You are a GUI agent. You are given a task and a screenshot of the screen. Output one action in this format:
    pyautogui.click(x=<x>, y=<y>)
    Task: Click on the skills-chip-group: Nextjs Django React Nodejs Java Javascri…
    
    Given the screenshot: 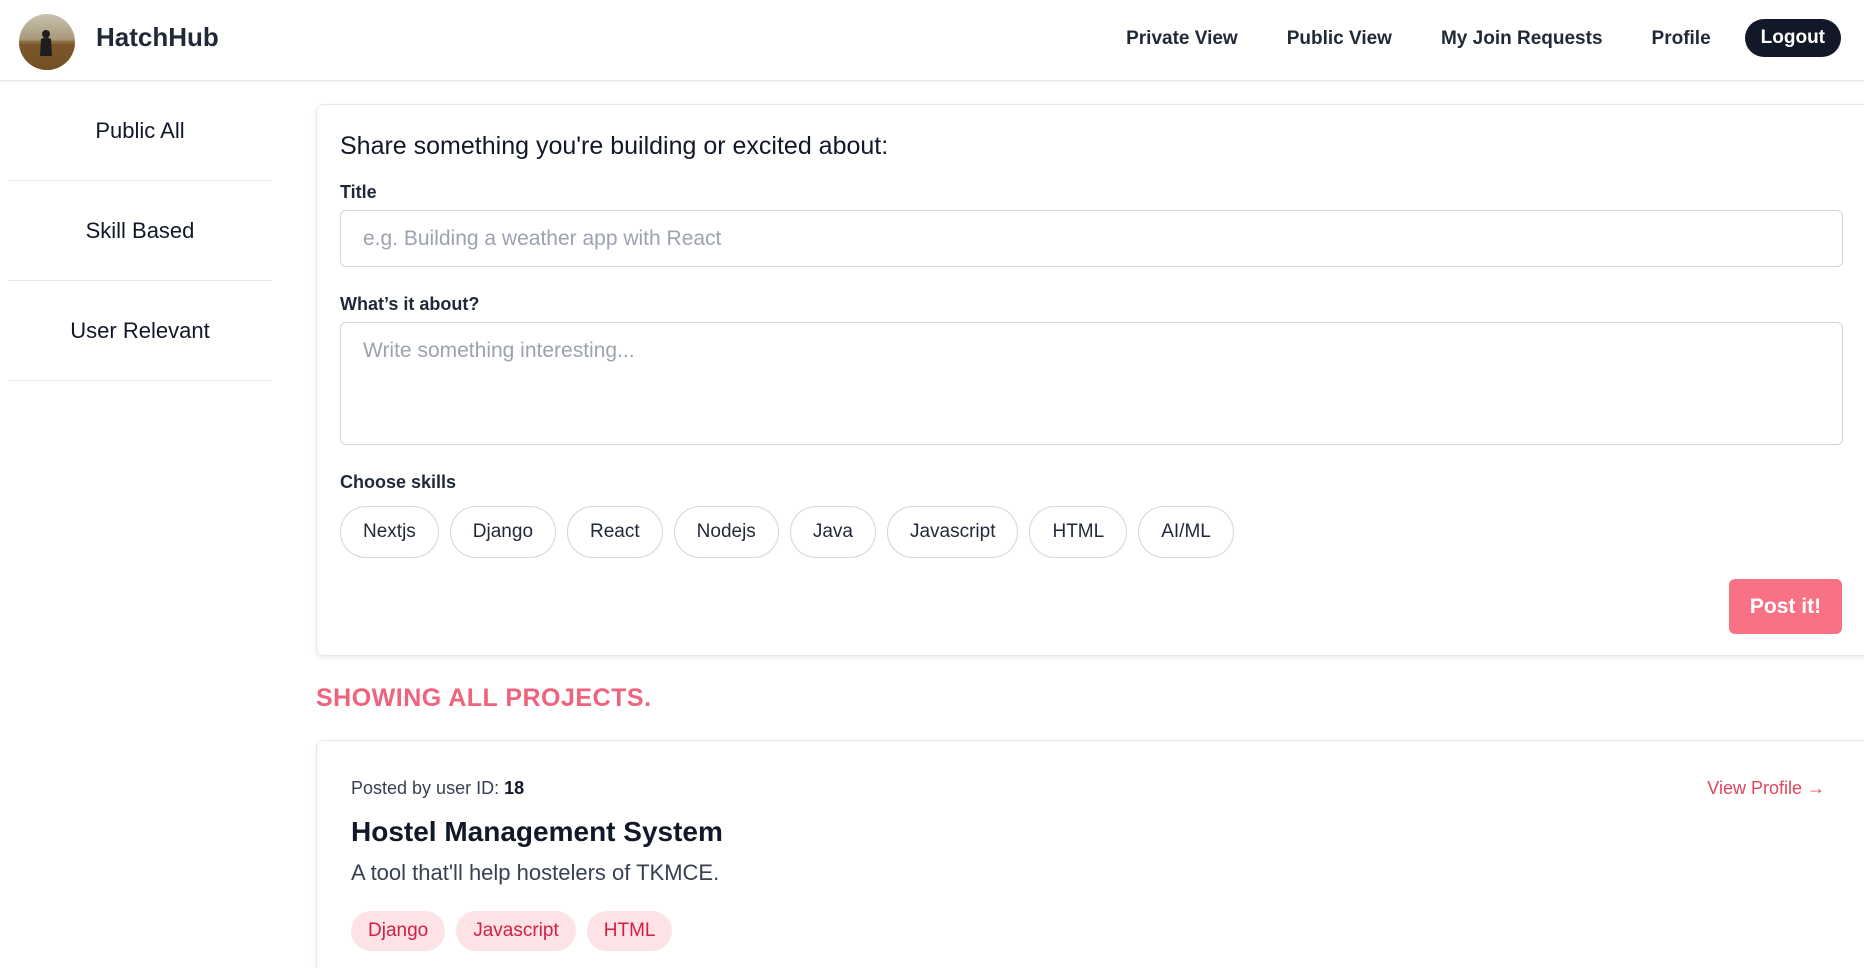 What is the action you would take?
    pyautogui.click(x=792, y=532)
    